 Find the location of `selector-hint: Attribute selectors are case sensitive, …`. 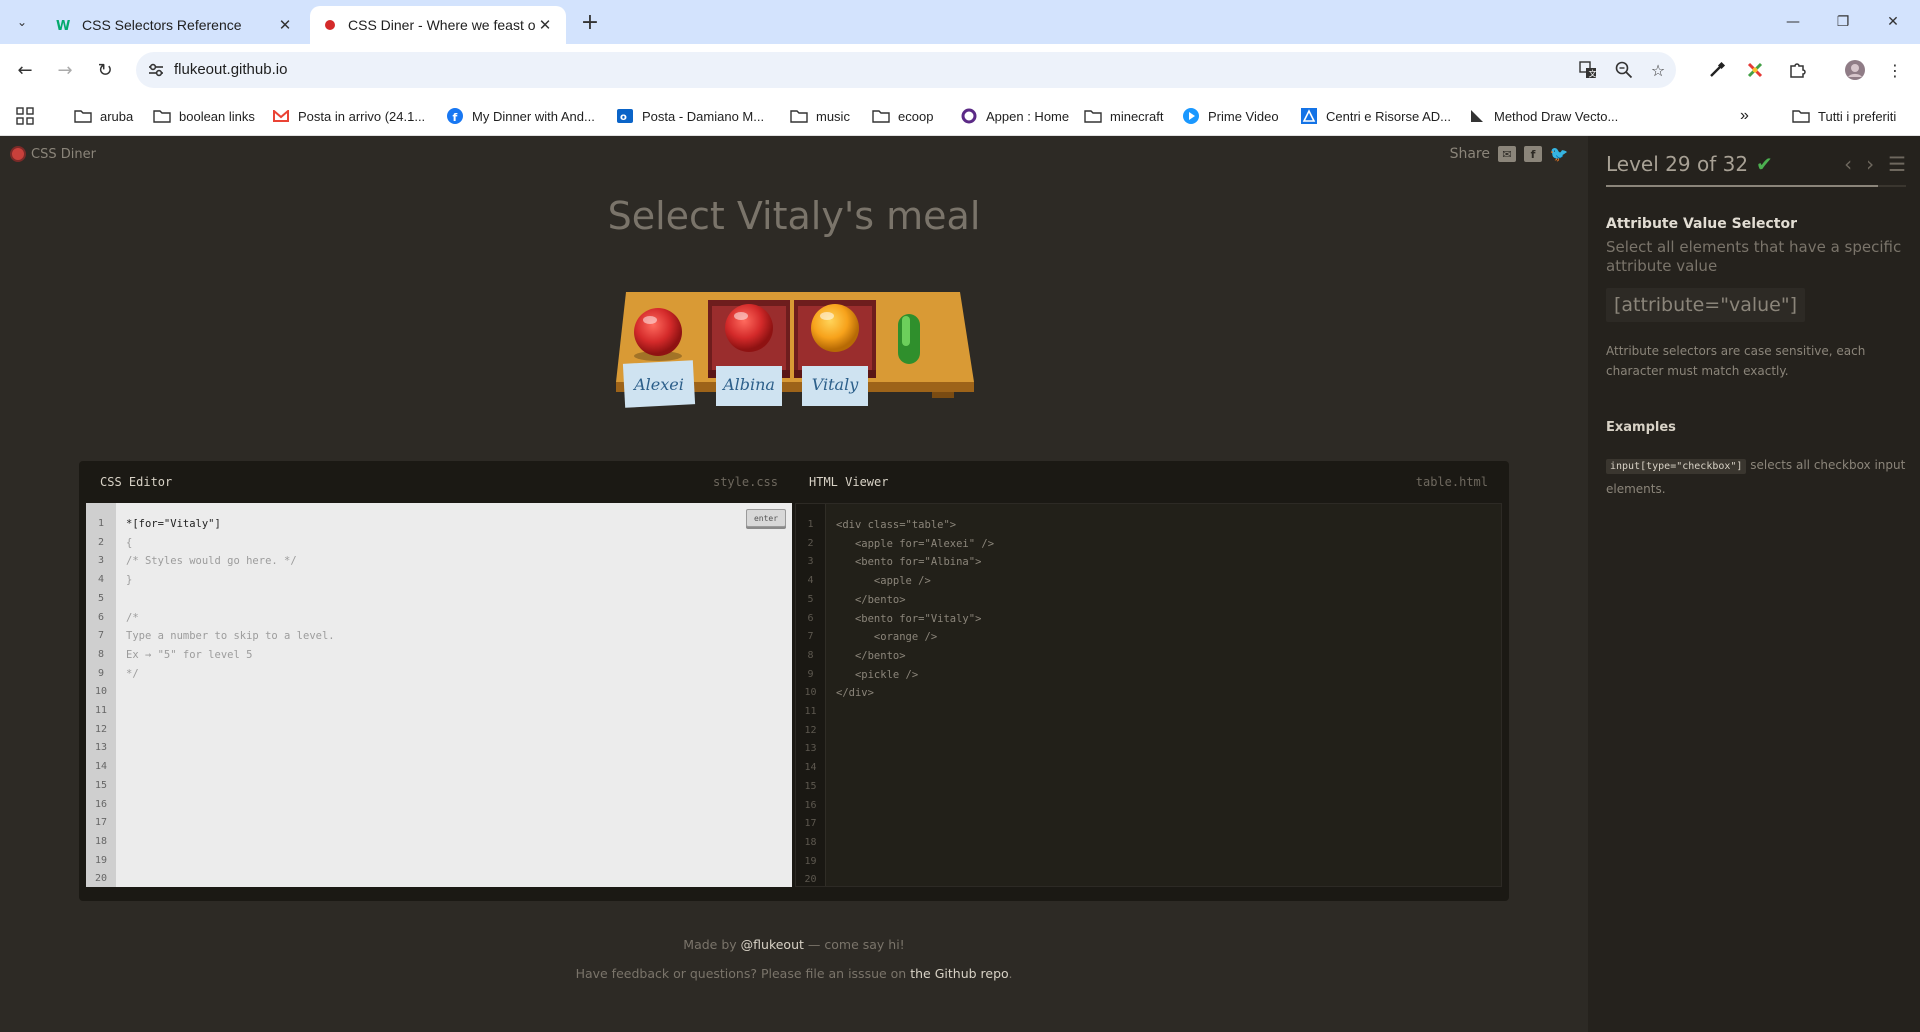

selector-hint: Attribute selectors are case sensitive, … is located at coordinates (1736, 361).